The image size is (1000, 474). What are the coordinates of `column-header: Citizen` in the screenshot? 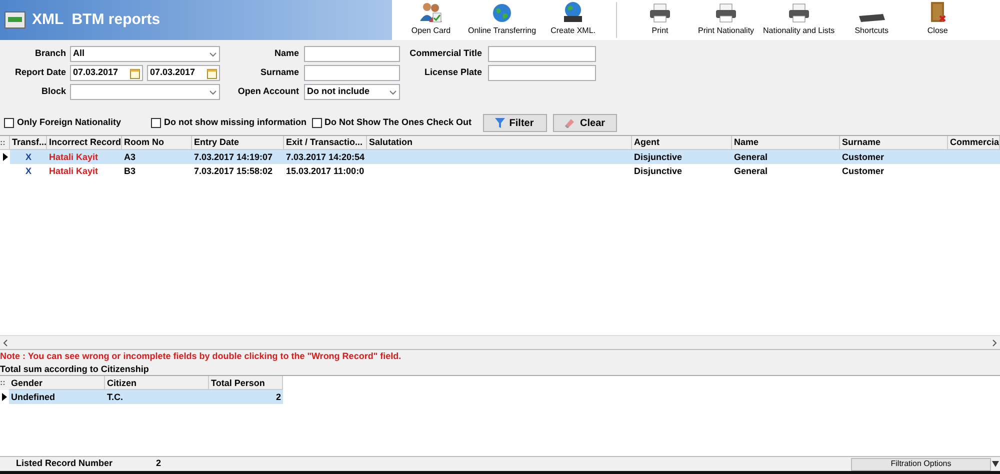 It's located at (157, 383).